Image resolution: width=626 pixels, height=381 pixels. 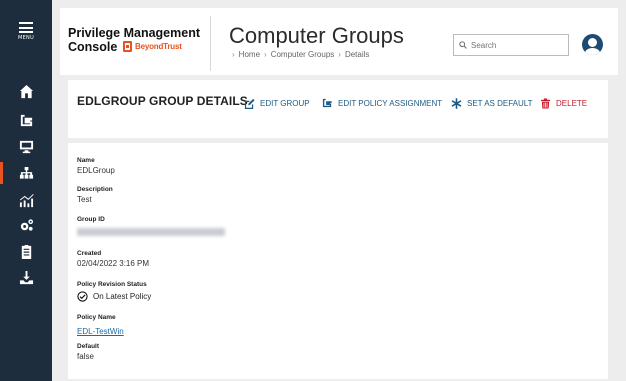 I want to click on field-default: Default false, so click(x=88, y=352).